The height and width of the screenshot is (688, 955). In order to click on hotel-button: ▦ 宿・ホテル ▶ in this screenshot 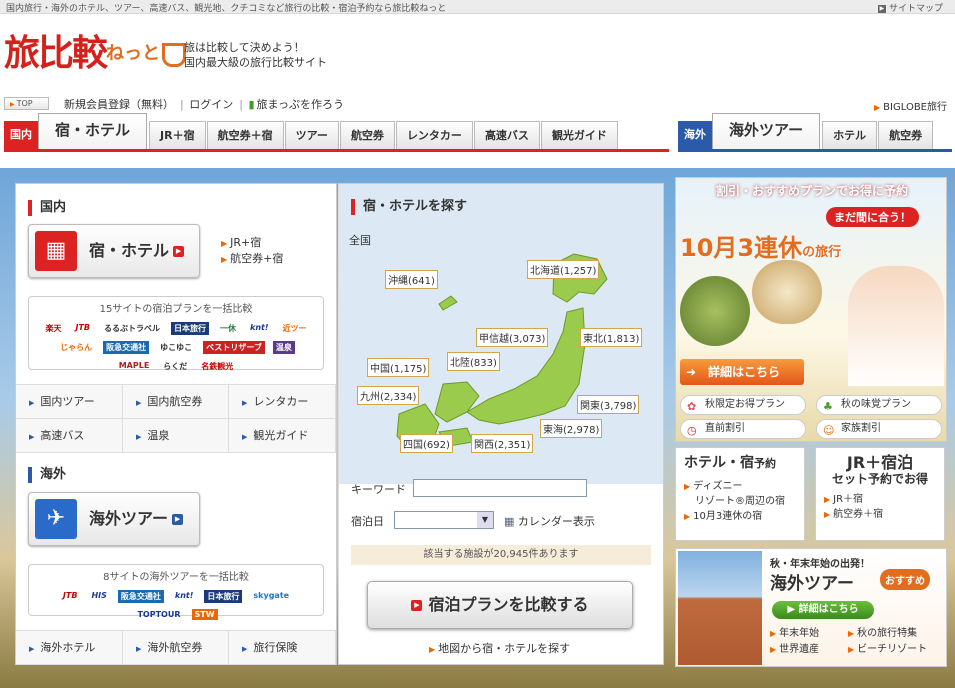, I will do `click(114, 251)`.